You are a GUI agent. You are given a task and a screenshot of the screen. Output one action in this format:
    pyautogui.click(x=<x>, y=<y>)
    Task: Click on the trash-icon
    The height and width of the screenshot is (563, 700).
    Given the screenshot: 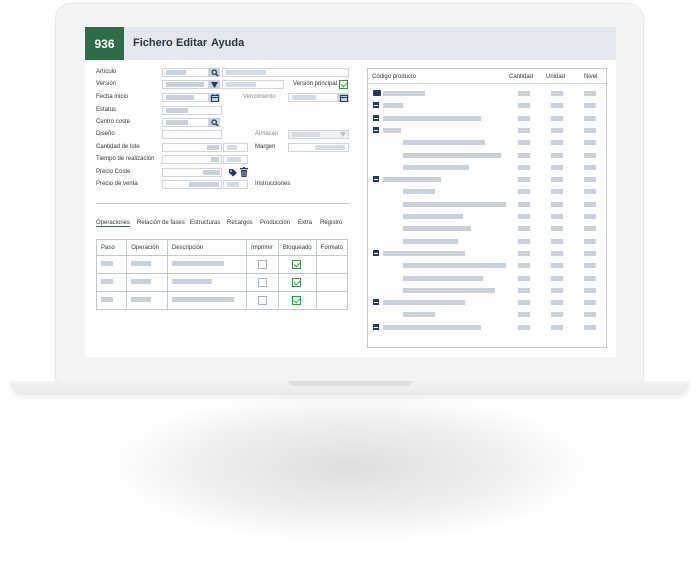 What is the action you would take?
    pyautogui.click(x=244, y=172)
    